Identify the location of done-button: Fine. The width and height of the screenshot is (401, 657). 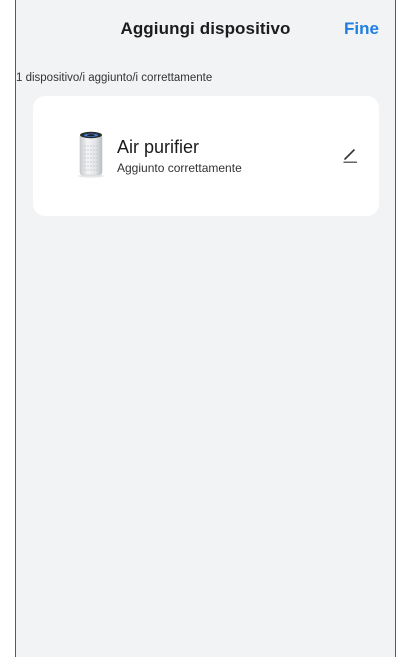
(361, 29).